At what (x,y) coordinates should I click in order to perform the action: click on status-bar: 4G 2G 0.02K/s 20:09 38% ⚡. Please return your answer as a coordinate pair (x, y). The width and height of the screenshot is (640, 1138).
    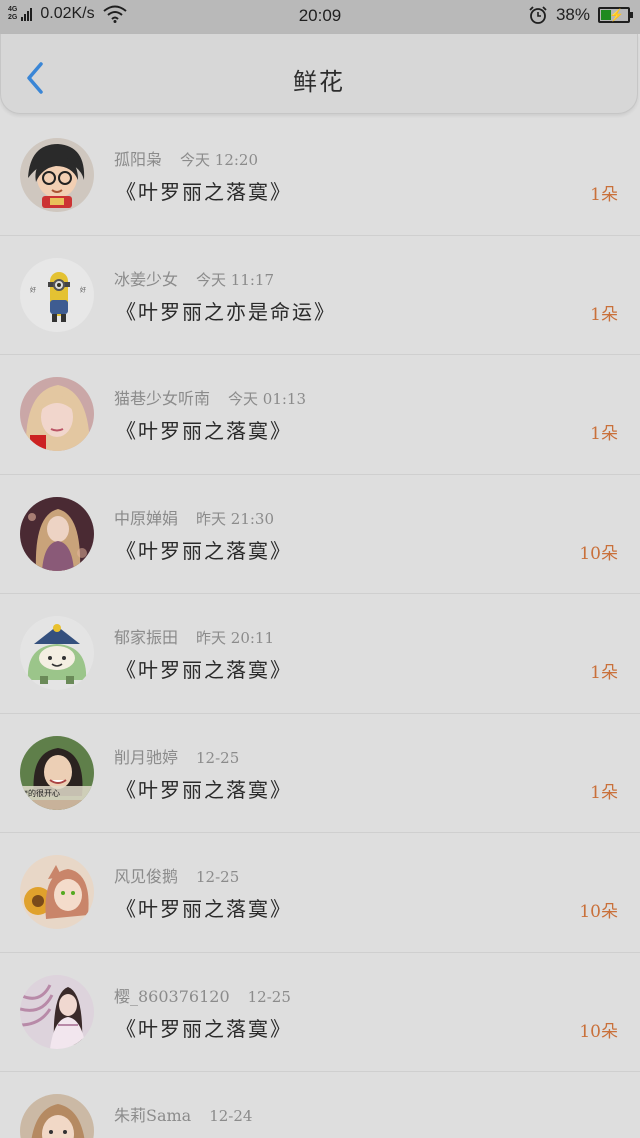
    Looking at the image, I should click on (320, 17).